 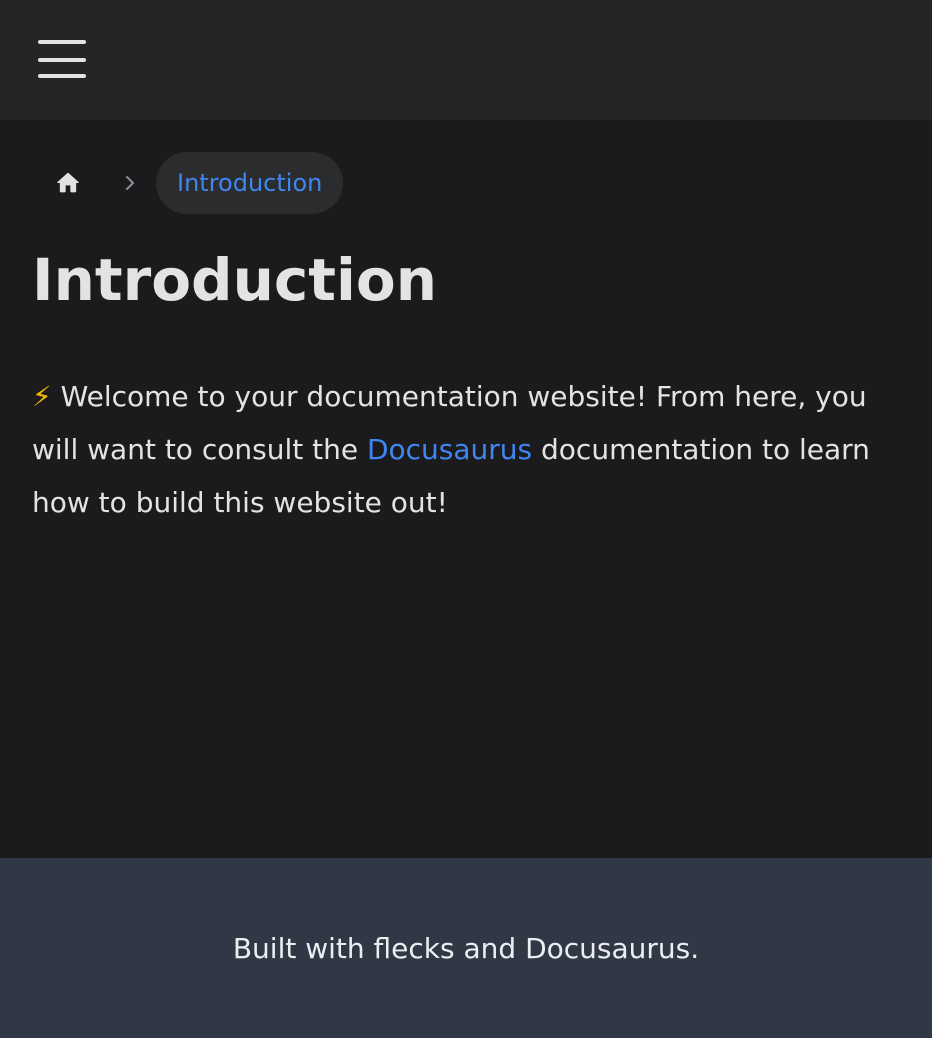 I want to click on home-icon, so click(x=68, y=182).